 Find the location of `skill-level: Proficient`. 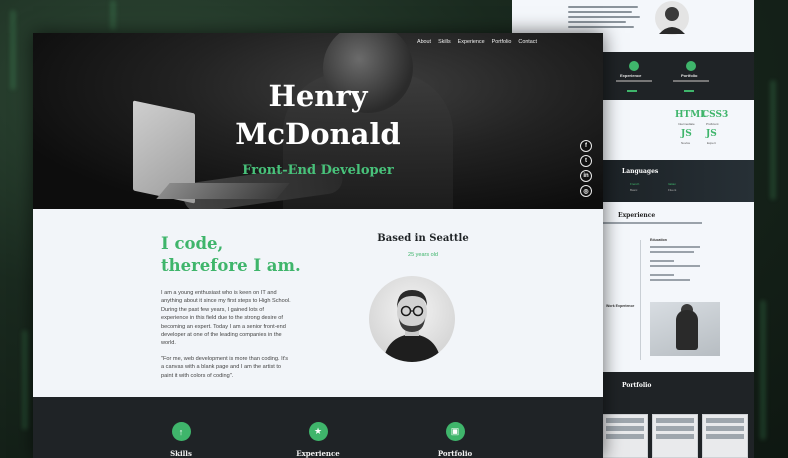

skill-level: Proficient is located at coordinates (712, 124).